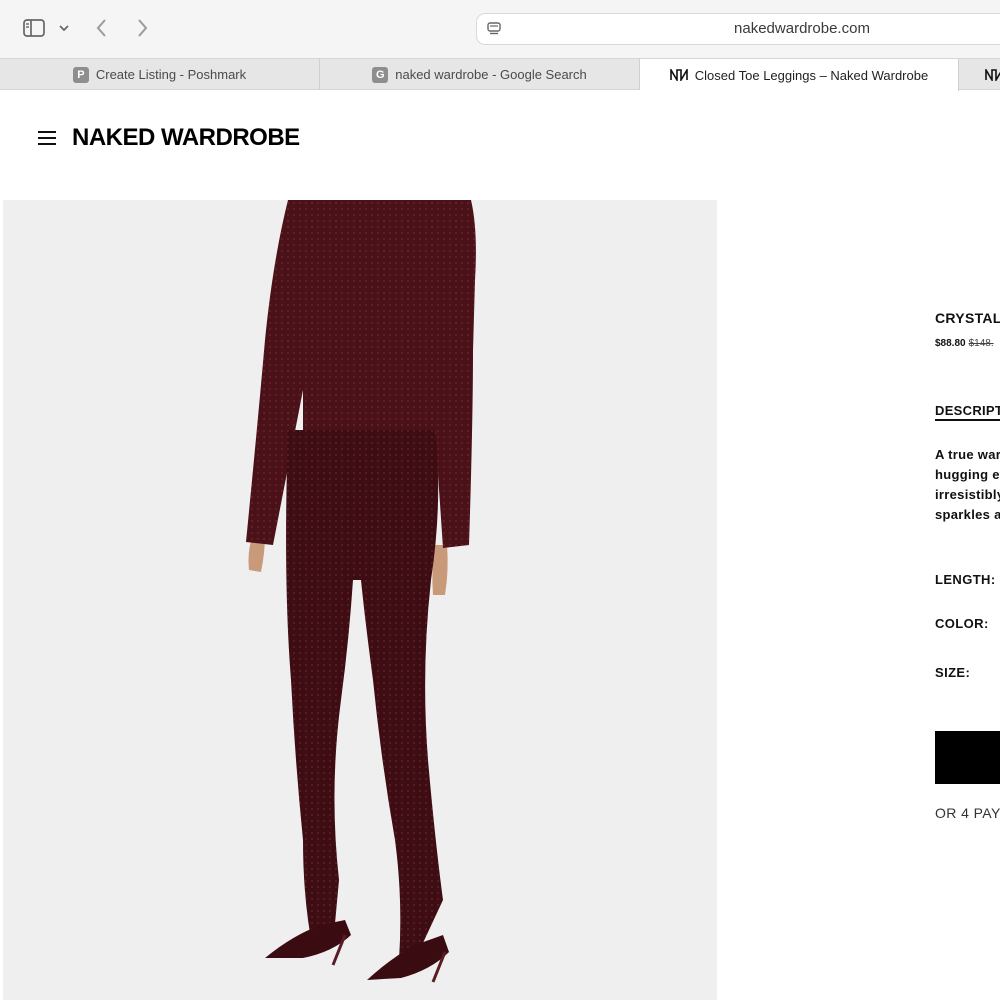  Describe the element at coordinates (171, 74) in the screenshot. I see `tab-label: Create Listing - Poshmark` at that location.